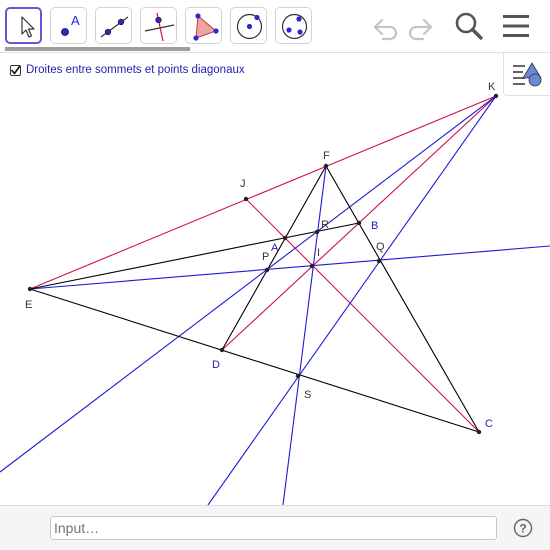  I want to click on point-tool-button: A, so click(68, 25).